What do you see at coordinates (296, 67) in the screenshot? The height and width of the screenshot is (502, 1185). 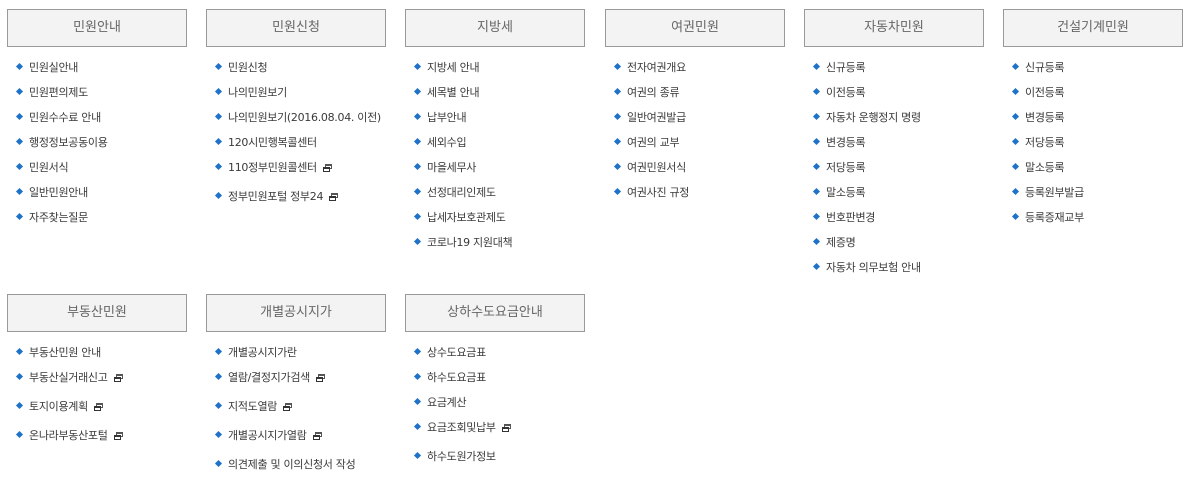 I see `menu-link: 민원신청` at bounding box center [296, 67].